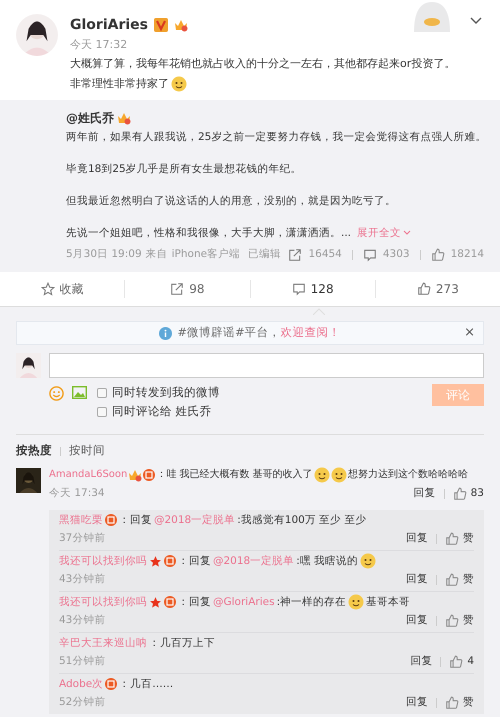 This screenshot has width=500, height=717. I want to click on repost-text: 毕竟18到25岁几乎是所有女生最想花钱的年纪。, so click(184, 169).